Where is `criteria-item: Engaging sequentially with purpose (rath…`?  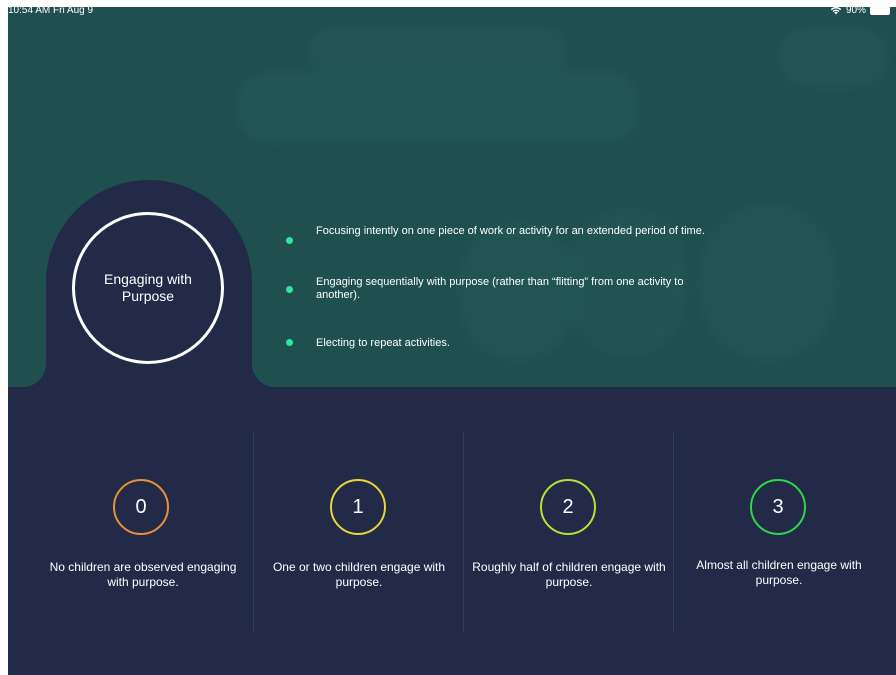
criteria-item: Engaging sequentially with purpose (rath… is located at coordinates (496, 289).